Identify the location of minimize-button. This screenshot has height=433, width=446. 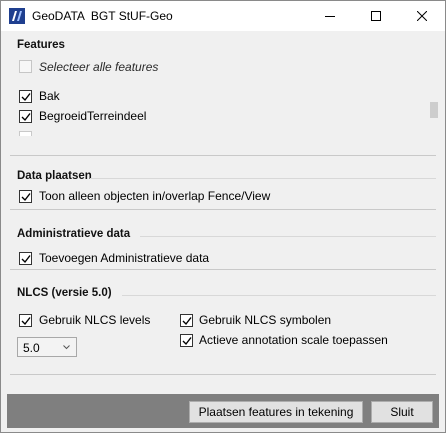
(330, 16).